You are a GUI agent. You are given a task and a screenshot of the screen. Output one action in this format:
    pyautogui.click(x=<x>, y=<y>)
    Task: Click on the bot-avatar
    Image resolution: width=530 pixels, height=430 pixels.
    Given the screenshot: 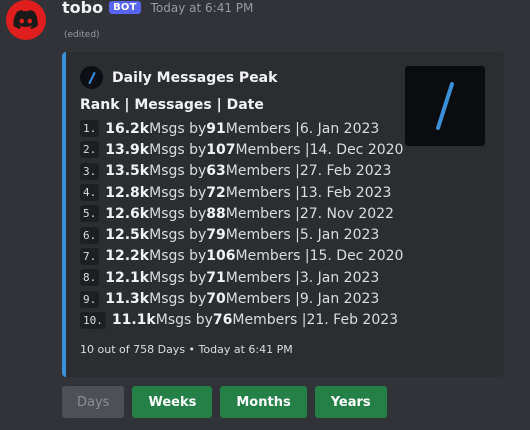 What is the action you would take?
    pyautogui.click(x=26, y=20)
    